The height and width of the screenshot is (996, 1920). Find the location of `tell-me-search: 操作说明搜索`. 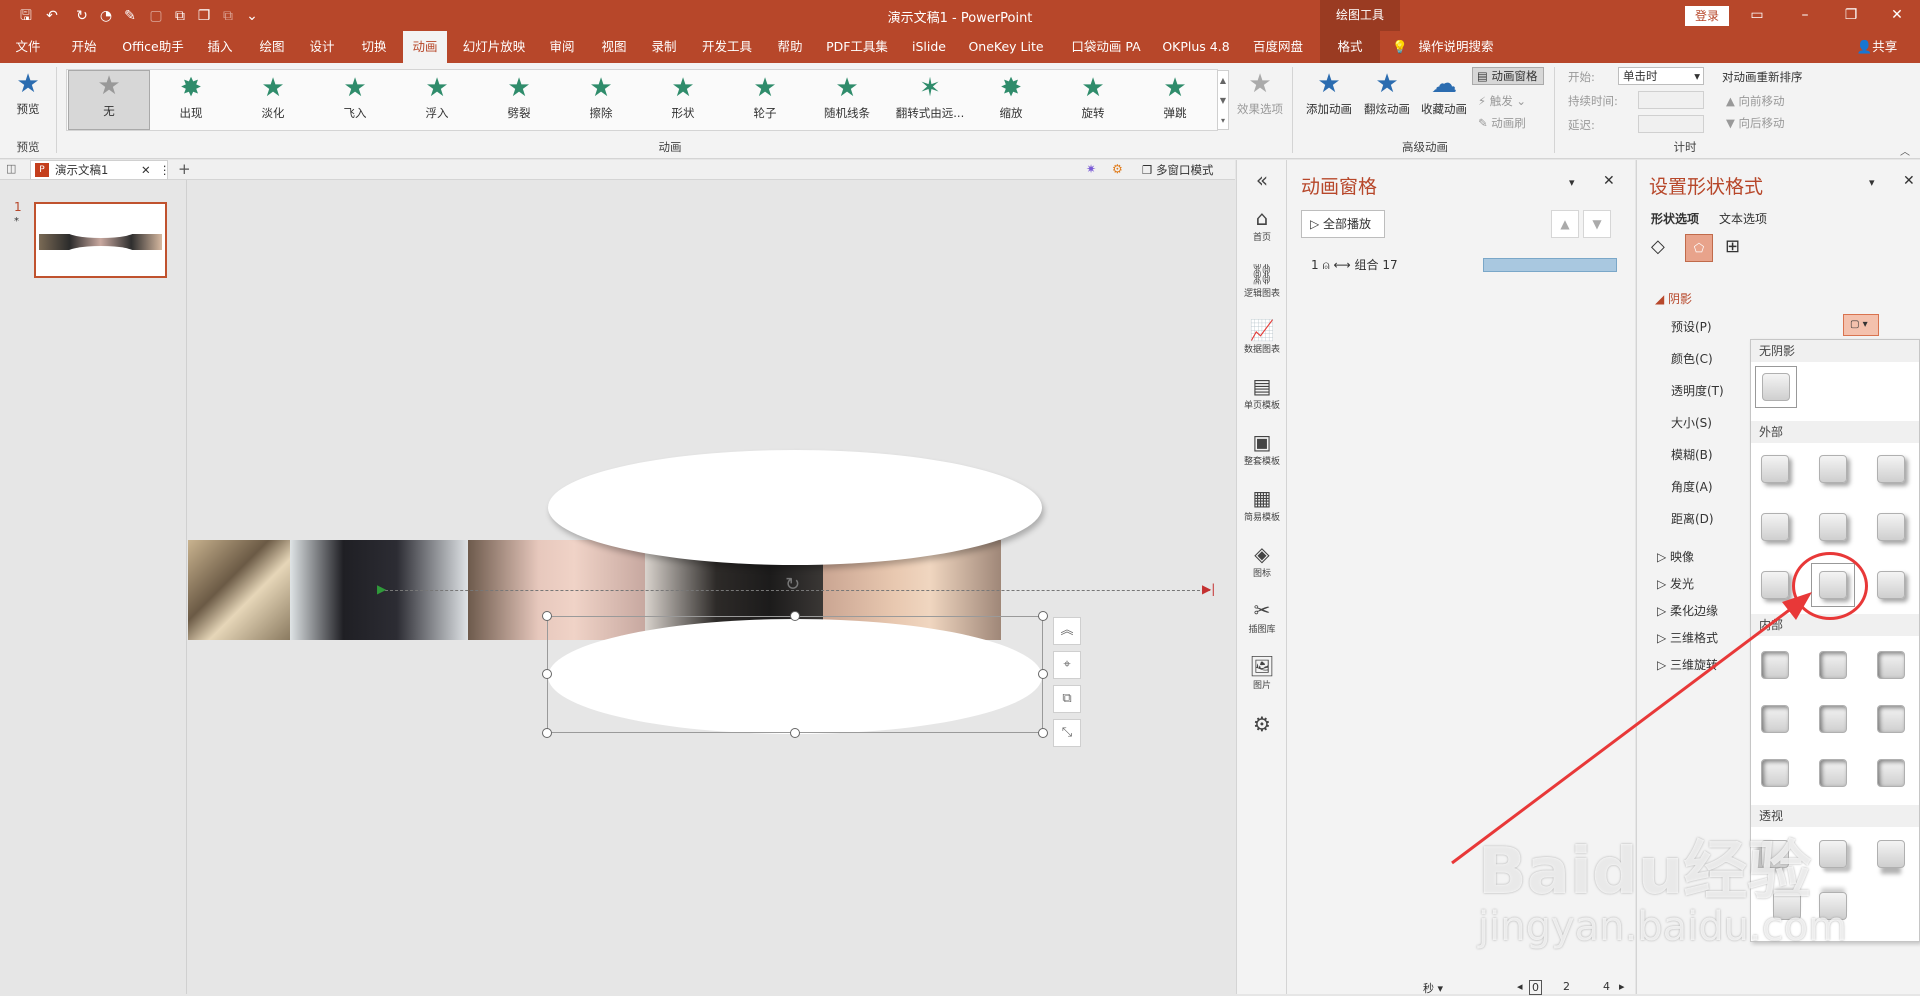

tell-me-search: 操作说明搜索 is located at coordinates (1456, 47).